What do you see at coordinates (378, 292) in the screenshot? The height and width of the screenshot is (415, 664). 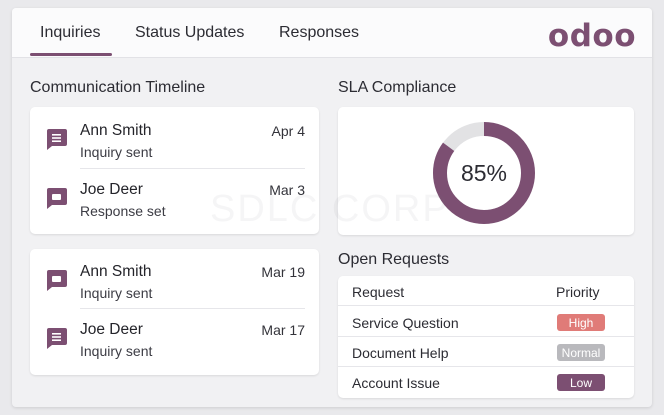 I see `column-header-request: Request` at bounding box center [378, 292].